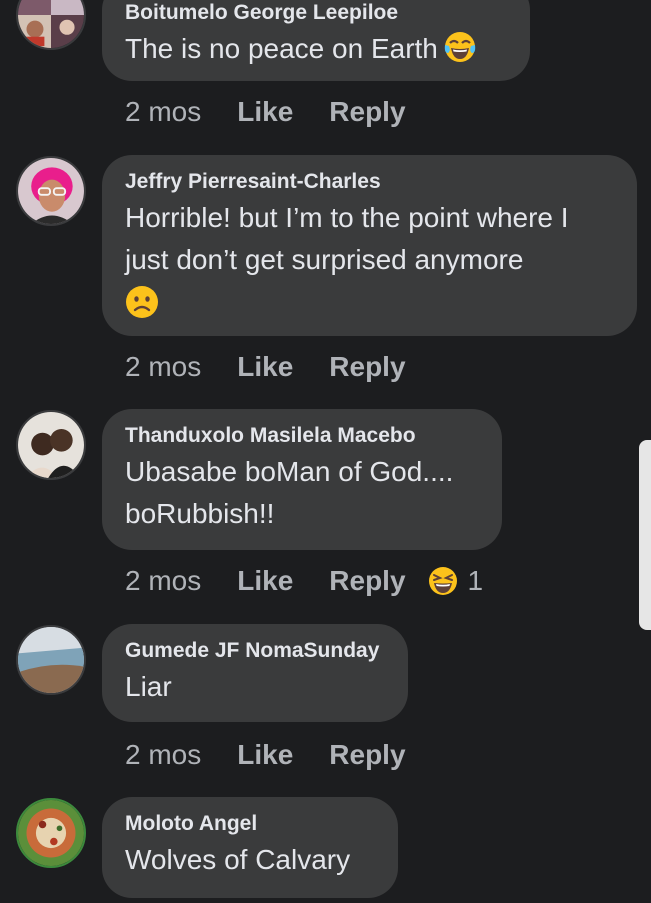 The image size is (651, 903). What do you see at coordinates (281, 48) in the screenshot?
I see `comment-text-body: The is no peace on Earth` at bounding box center [281, 48].